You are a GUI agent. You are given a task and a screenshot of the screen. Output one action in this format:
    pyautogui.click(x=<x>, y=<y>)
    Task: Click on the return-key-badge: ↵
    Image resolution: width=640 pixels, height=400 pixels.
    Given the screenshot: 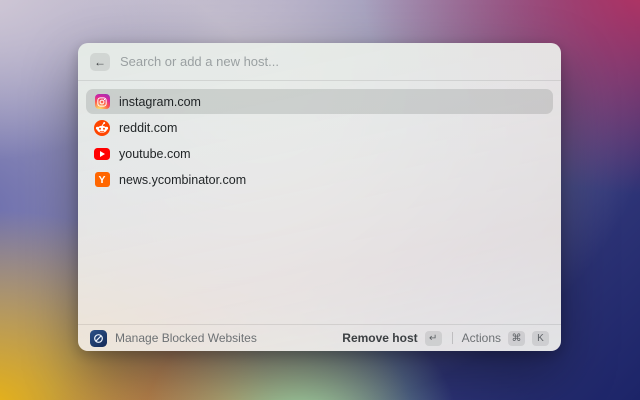 What is the action you would take?
    pyautogui.click(x=433, y=338)
    